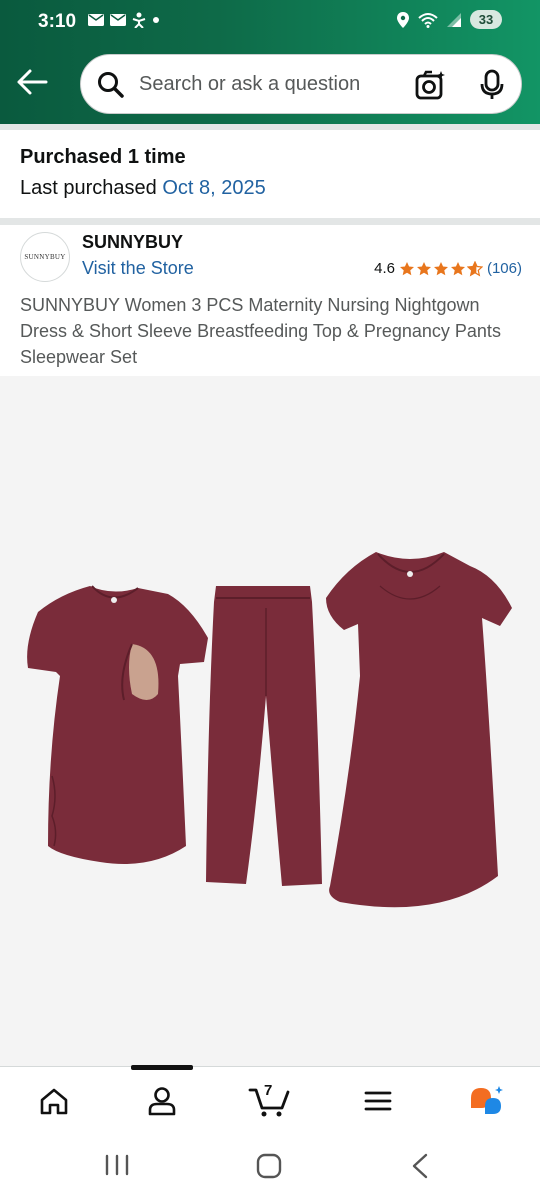  I want to click on brand-name: SUNNYBUY, so click(133, 242).